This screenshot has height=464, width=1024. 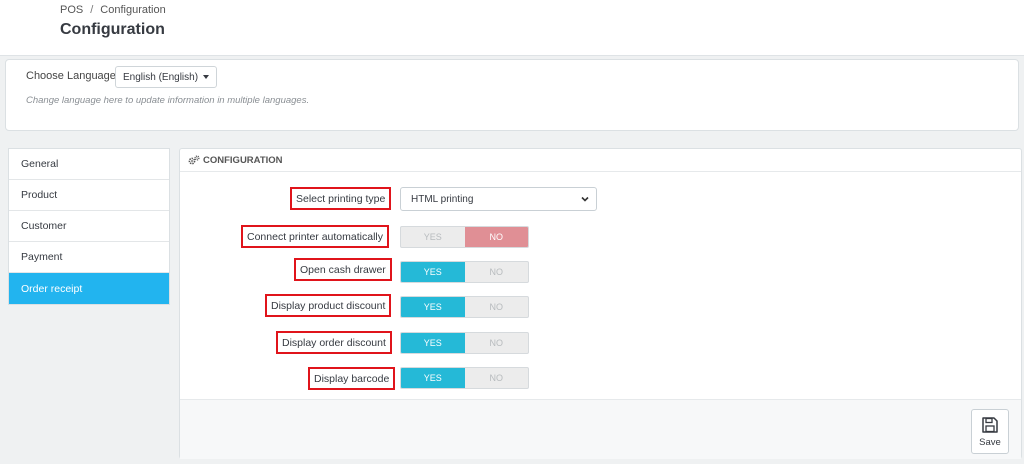 I want to click on language-dropdown-button: English (English), so click(x=166, y=77).